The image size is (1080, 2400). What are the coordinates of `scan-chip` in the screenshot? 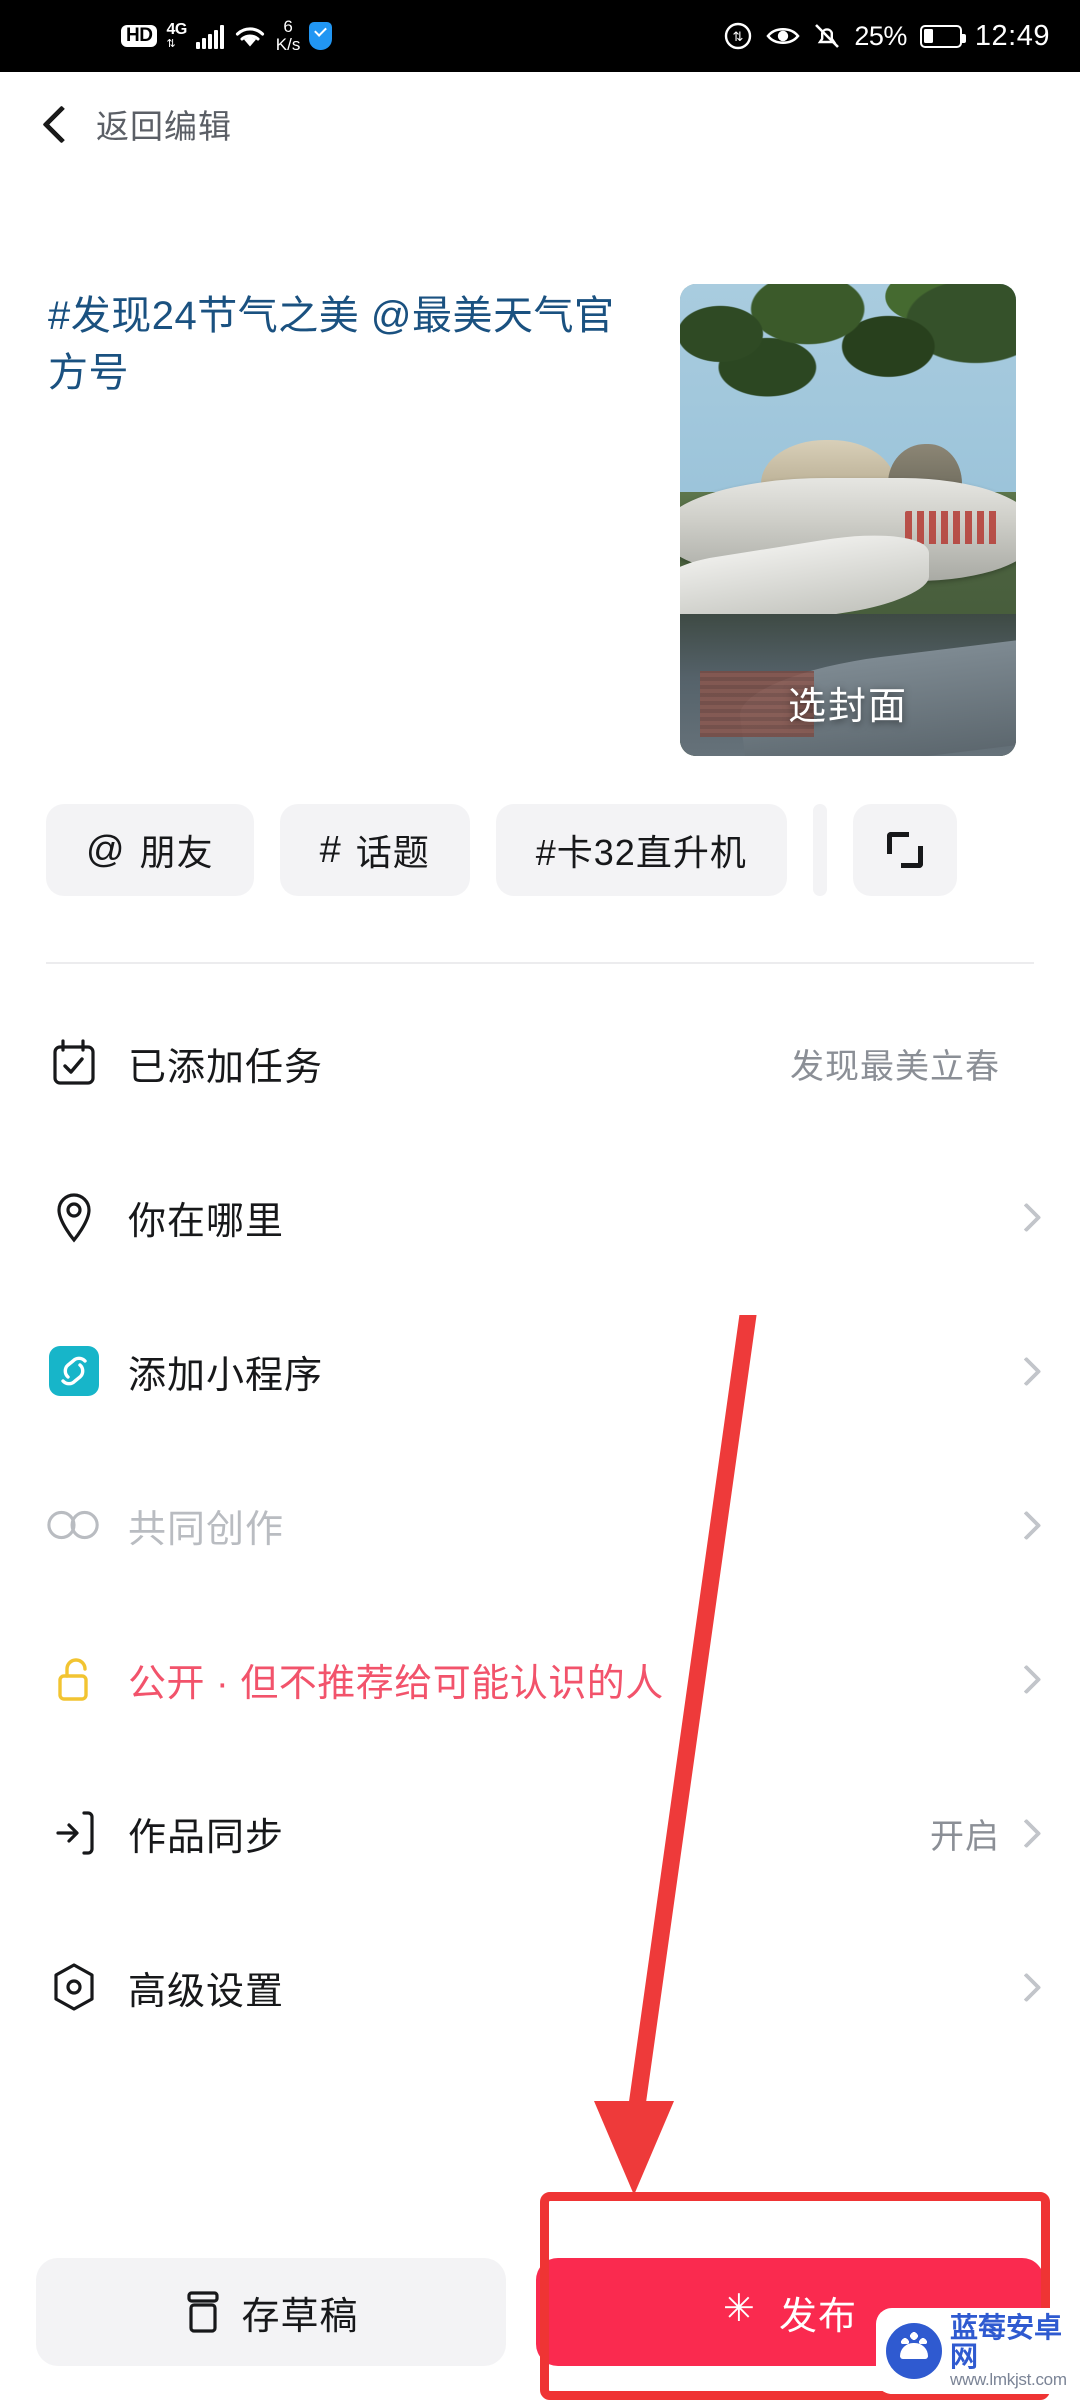 It's located at (904, 850).